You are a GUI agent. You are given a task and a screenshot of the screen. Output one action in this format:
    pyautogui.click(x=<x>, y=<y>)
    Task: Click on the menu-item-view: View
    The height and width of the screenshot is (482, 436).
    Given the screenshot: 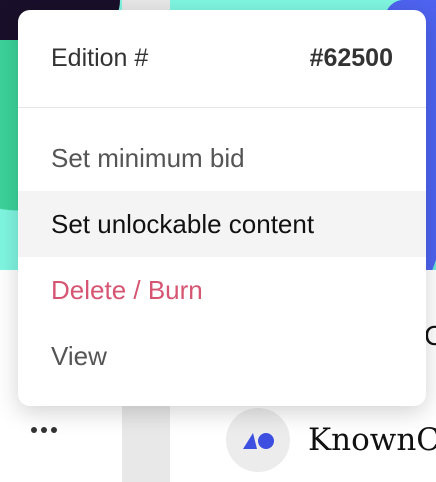 What is the action you would take?
    pyautogui.click(x=222, y=356)
    